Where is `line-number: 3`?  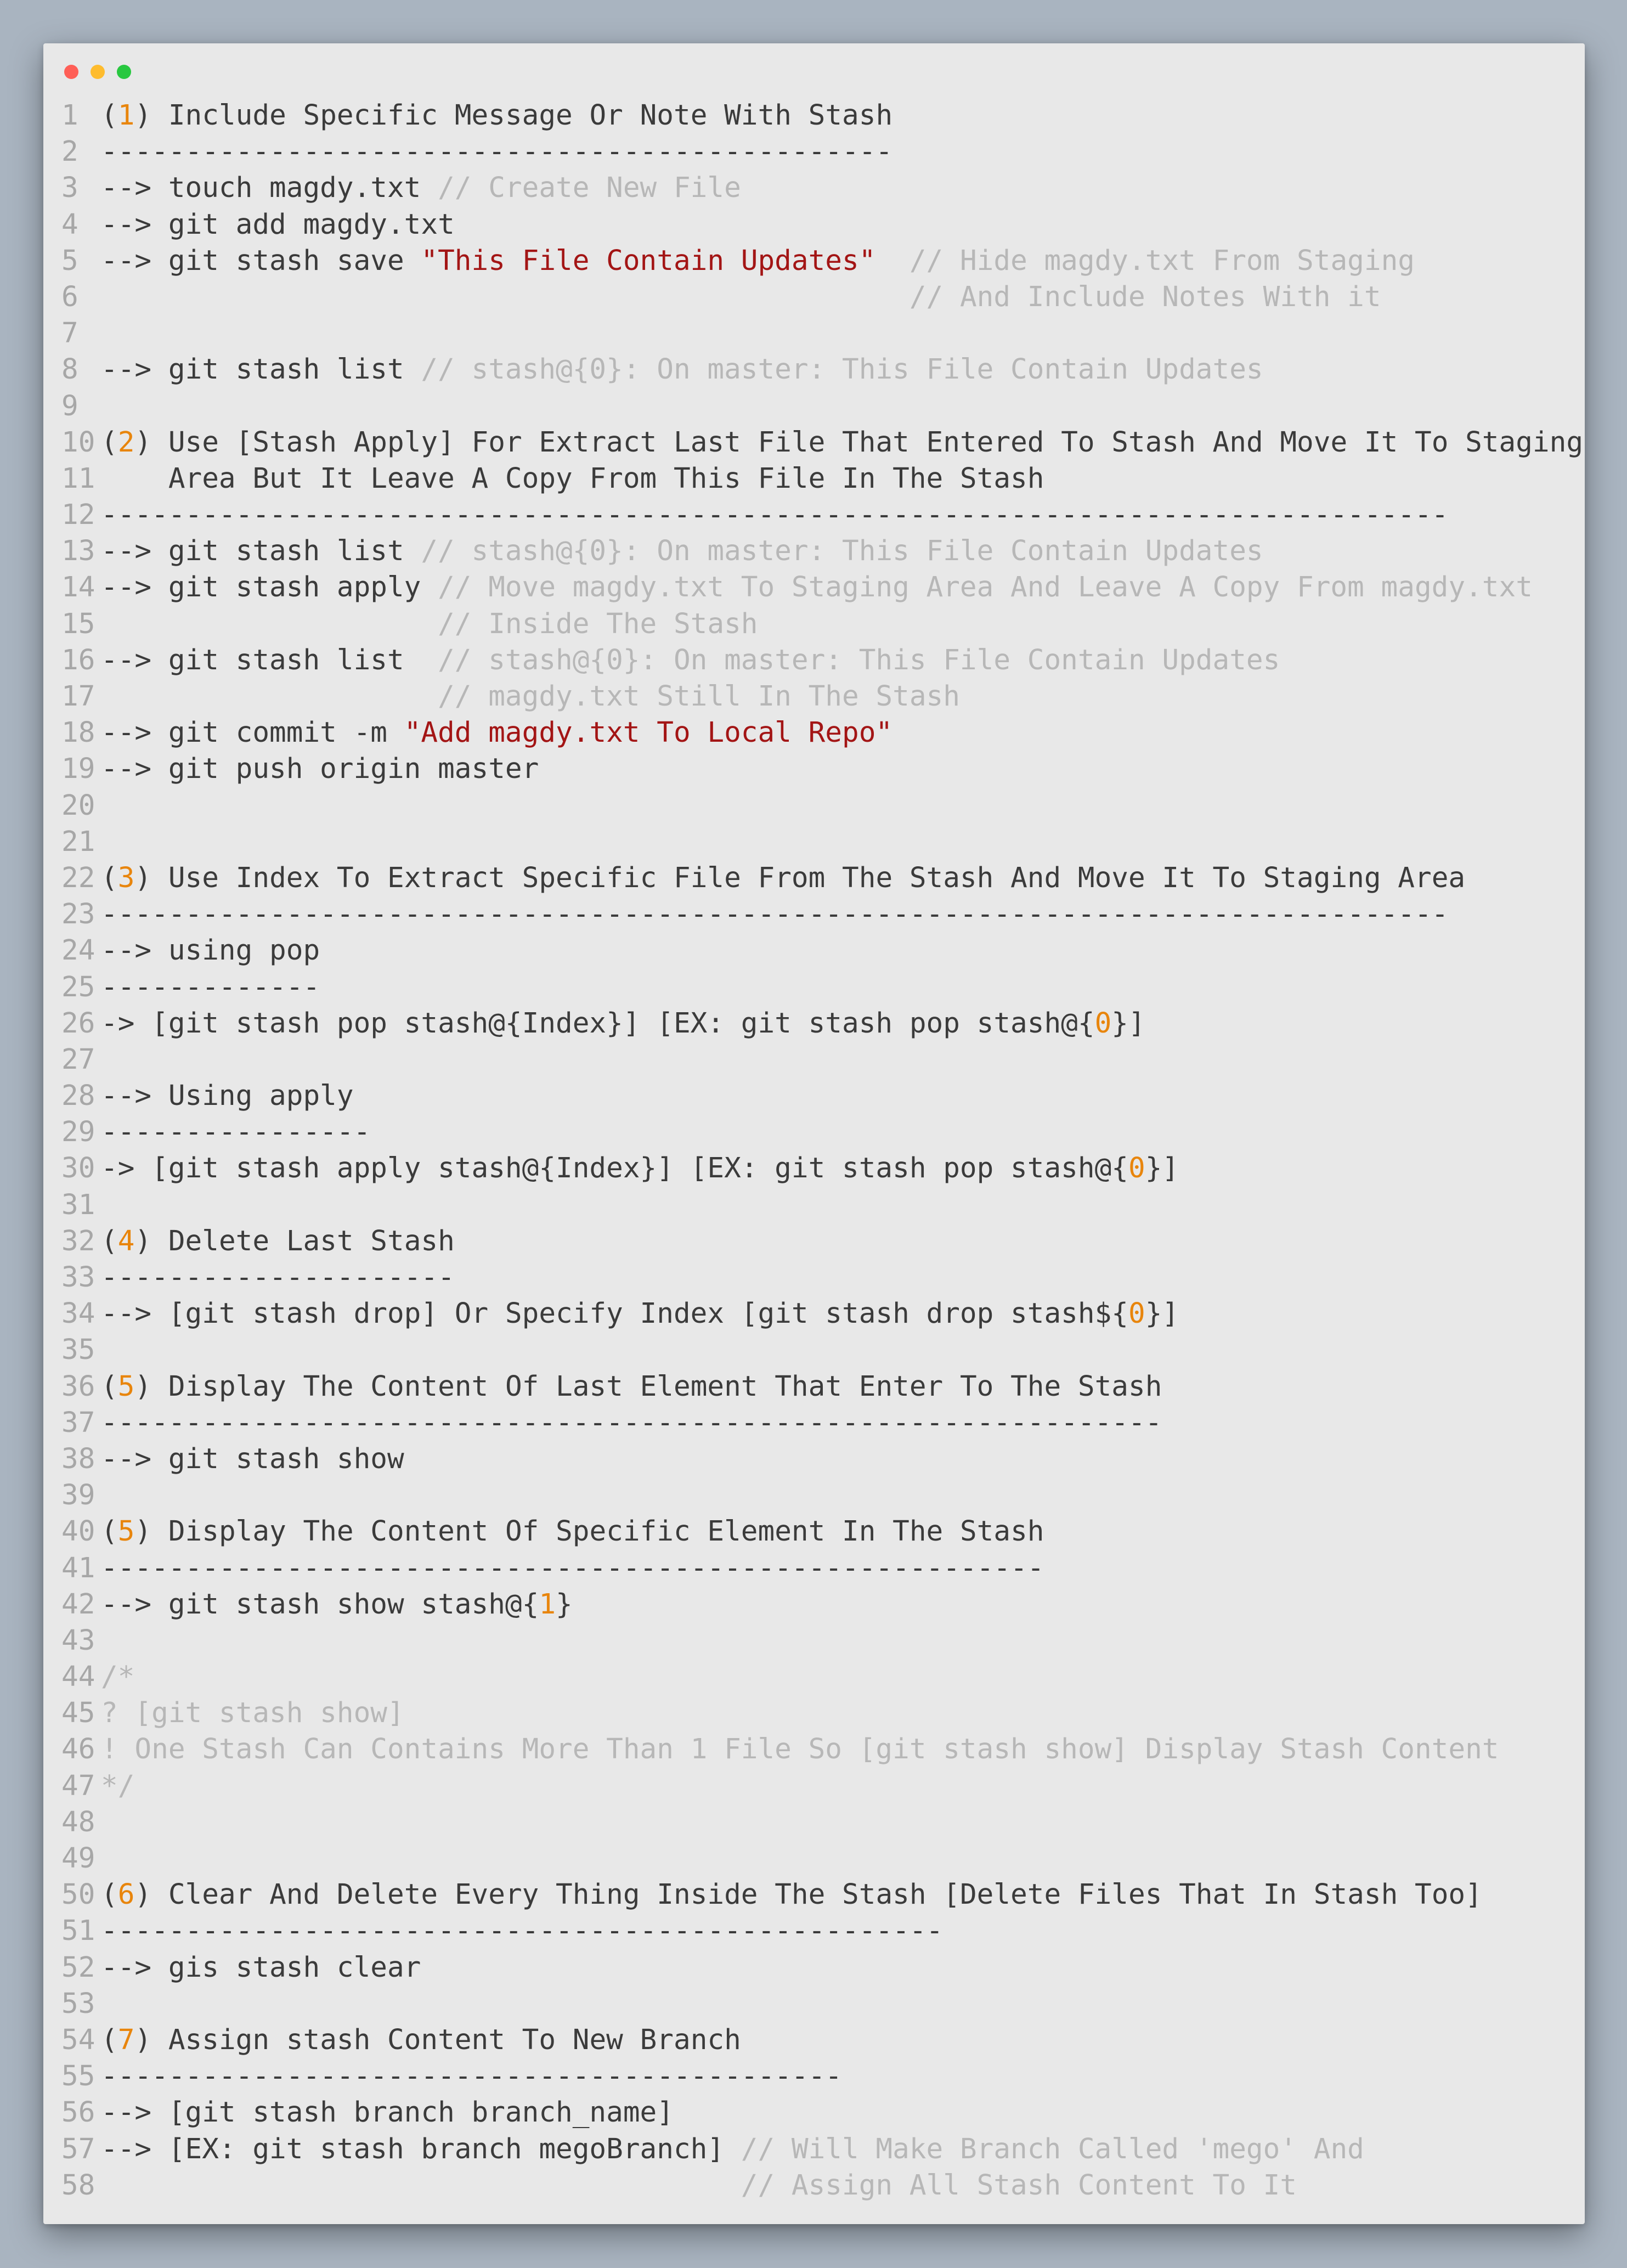
line-number: 3 is located at coordinates (69, 188).